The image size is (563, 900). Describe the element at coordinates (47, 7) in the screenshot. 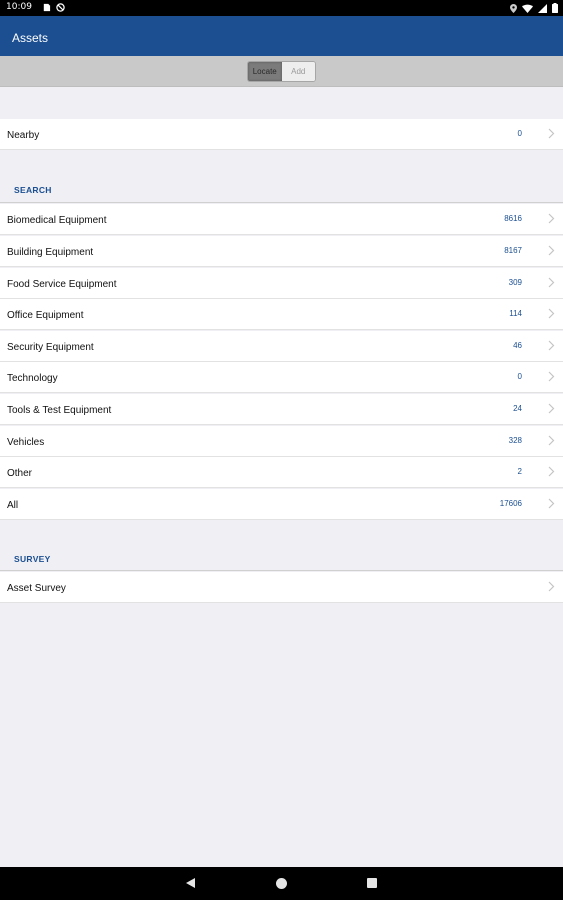

I see `sd-card-icon` at that location.